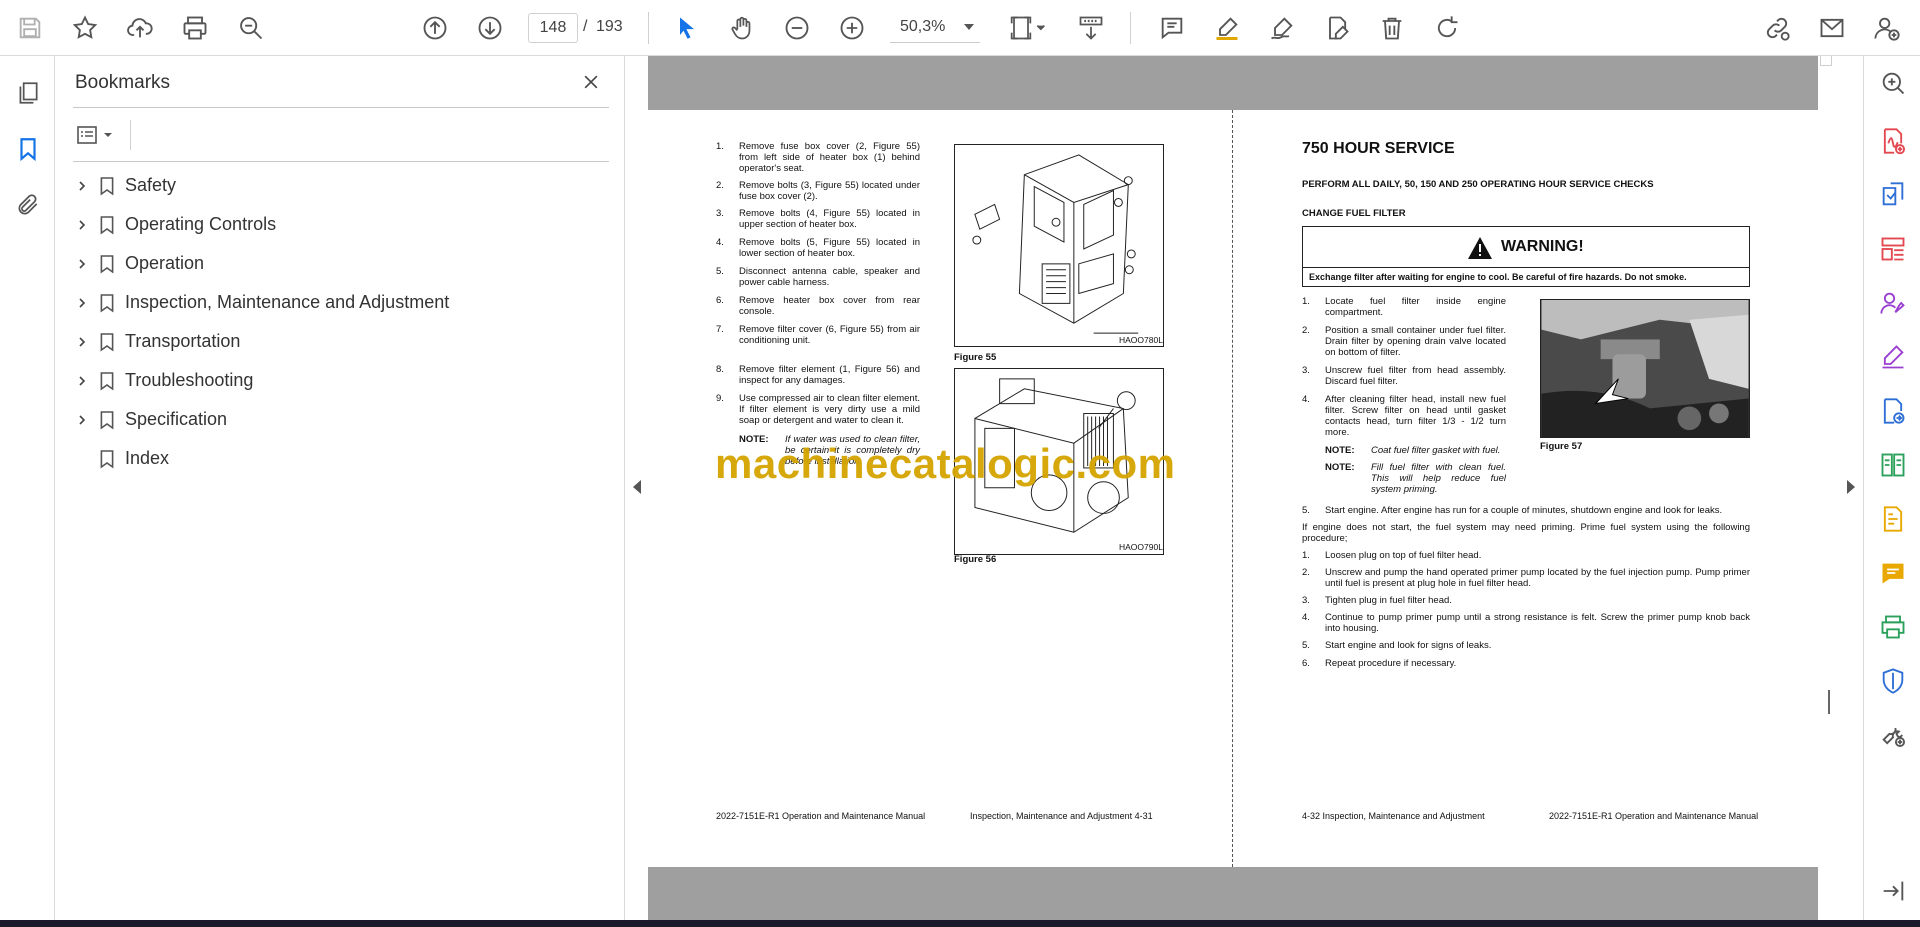 Image resolution: width=1920 pixels, height=927 pixels. I want to click on bookmark-label: Operation, so click(165, 263).